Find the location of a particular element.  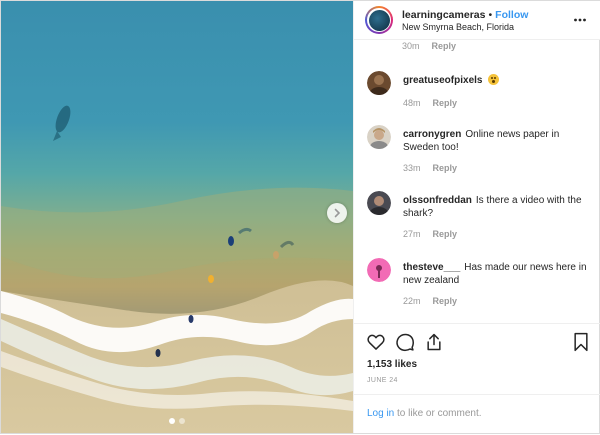

comment-time: 22m is located at coordinates (412, 301).